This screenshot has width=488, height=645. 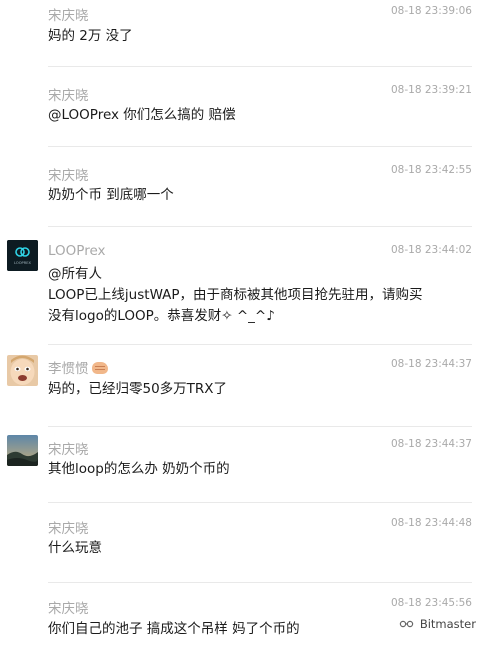 What do you see at coordinates (244, 613) in the screenshot?
I see `chat-message: 宋庆晓 08-18 23:45:56 你们自己的池子 搞成这个吊样 妈了个币的` at bounding box center [244, 613].